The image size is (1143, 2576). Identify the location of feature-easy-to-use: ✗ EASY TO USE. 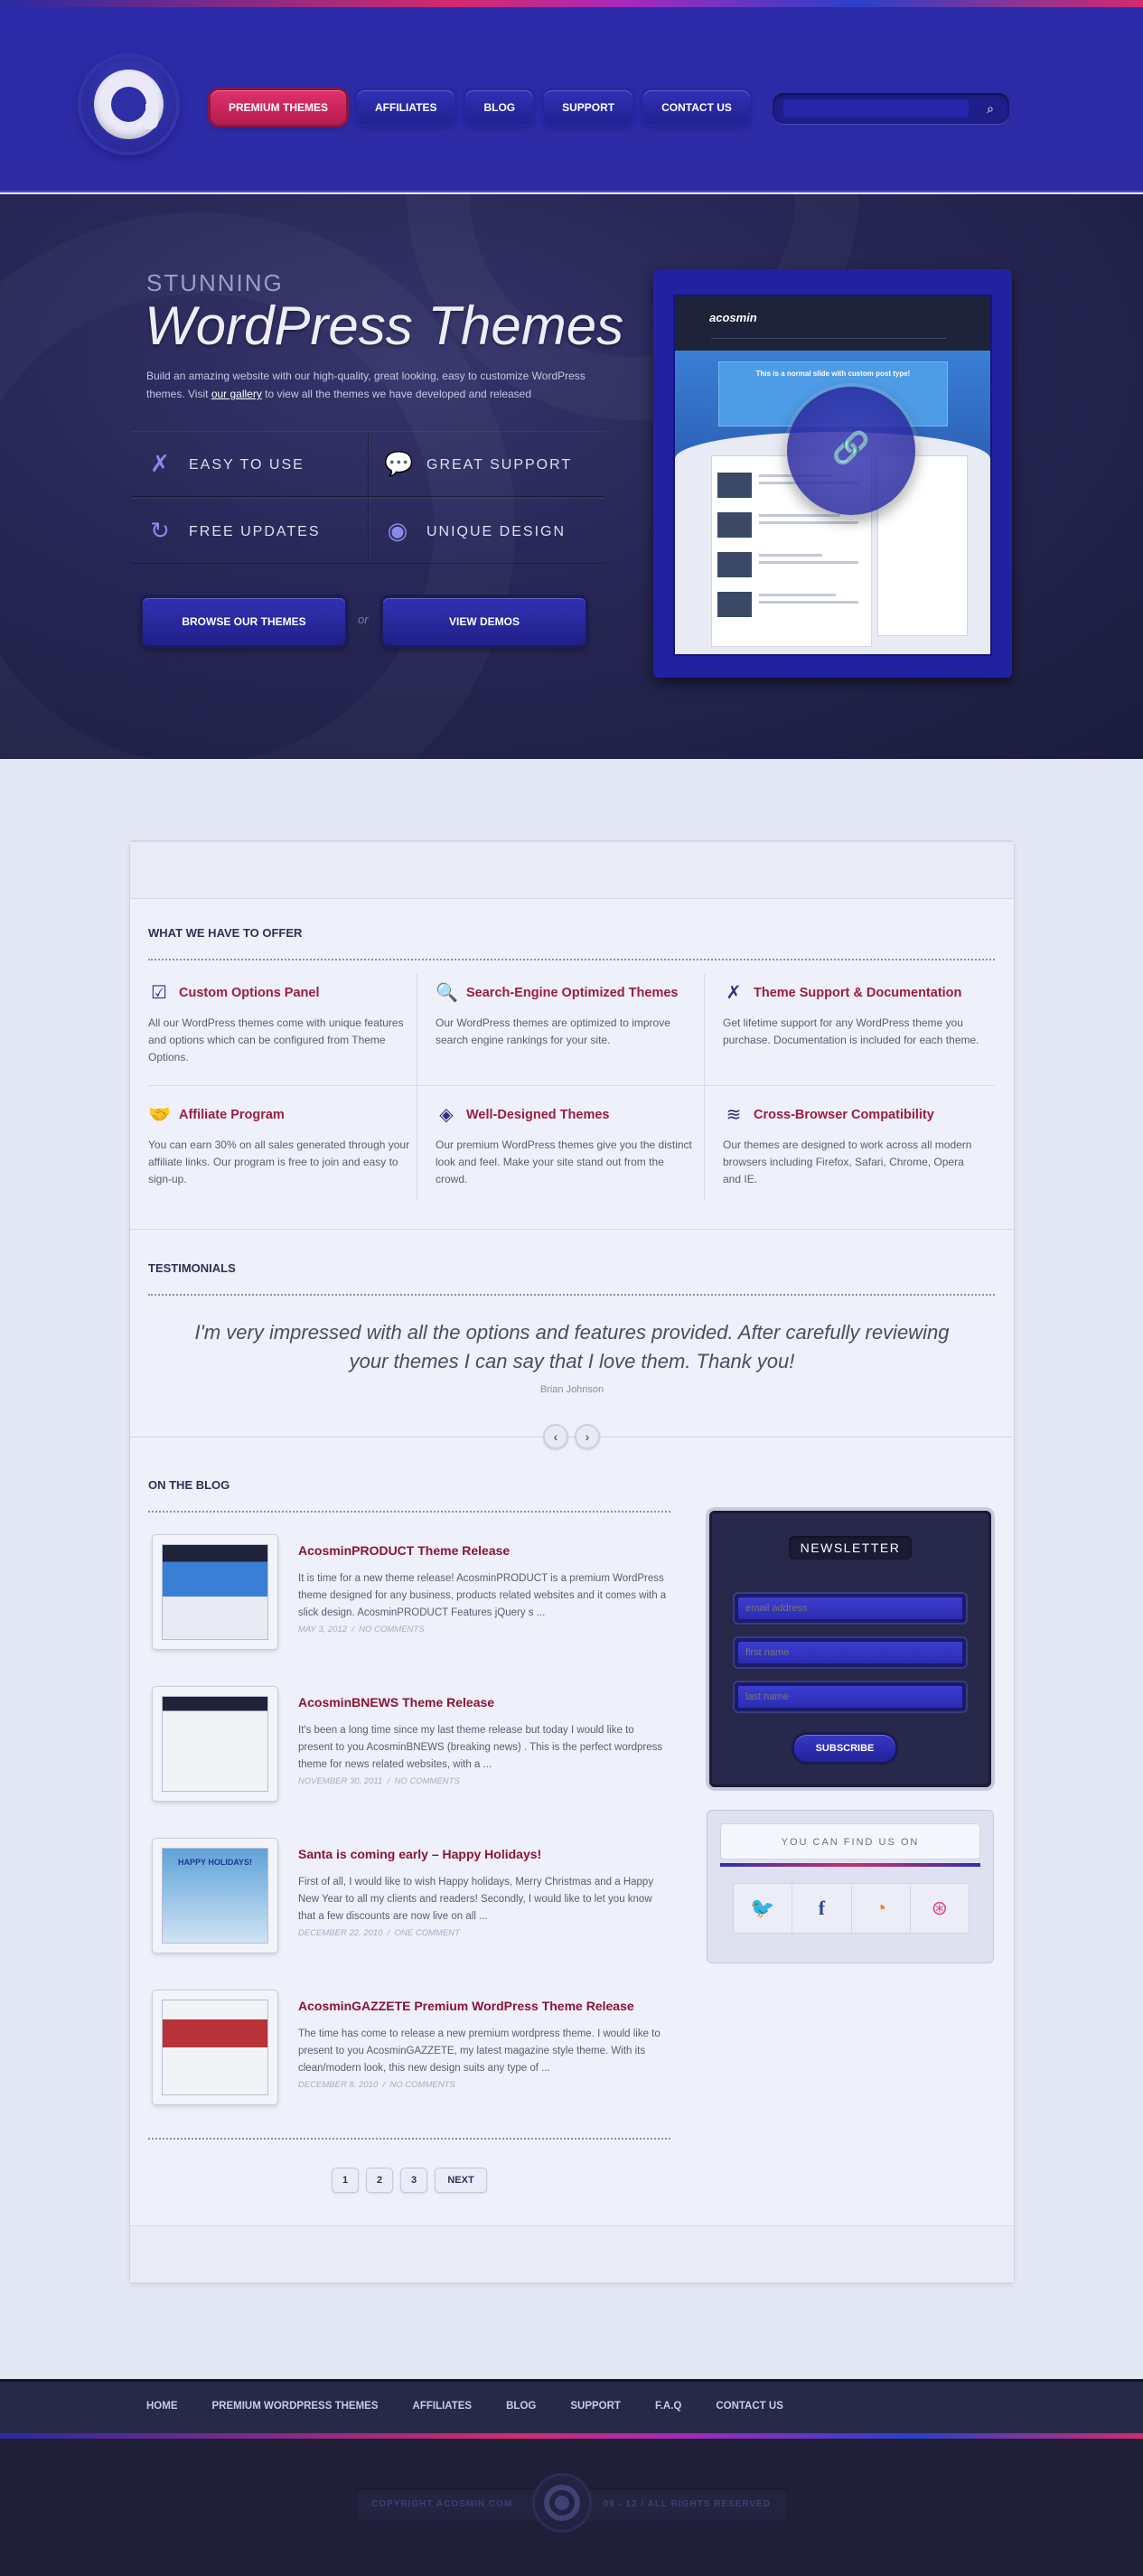
(249, 464).